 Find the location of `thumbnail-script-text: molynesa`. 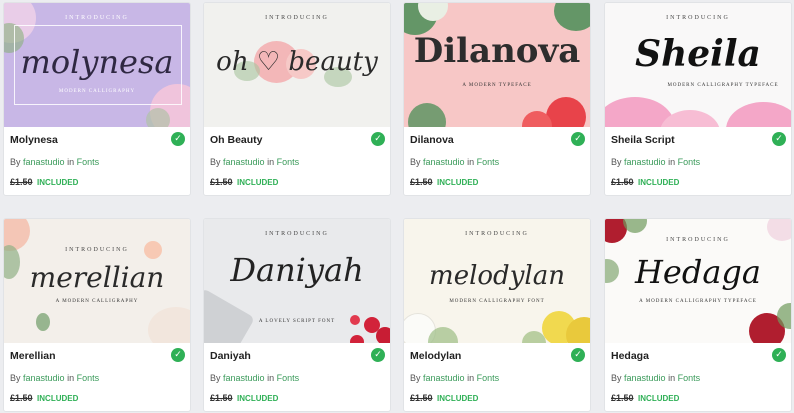

thumbnail-script-text: molynesa is located at coordinates (97, 62).